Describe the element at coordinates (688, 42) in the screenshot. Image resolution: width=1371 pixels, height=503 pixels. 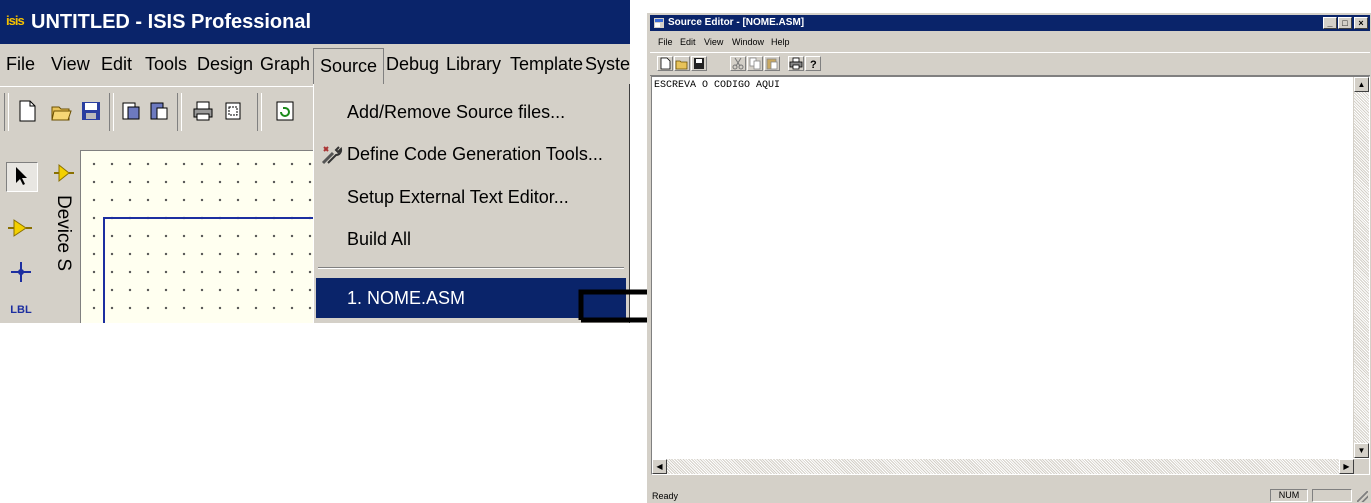
I see `editor-menu-edit: Edit` at that location.